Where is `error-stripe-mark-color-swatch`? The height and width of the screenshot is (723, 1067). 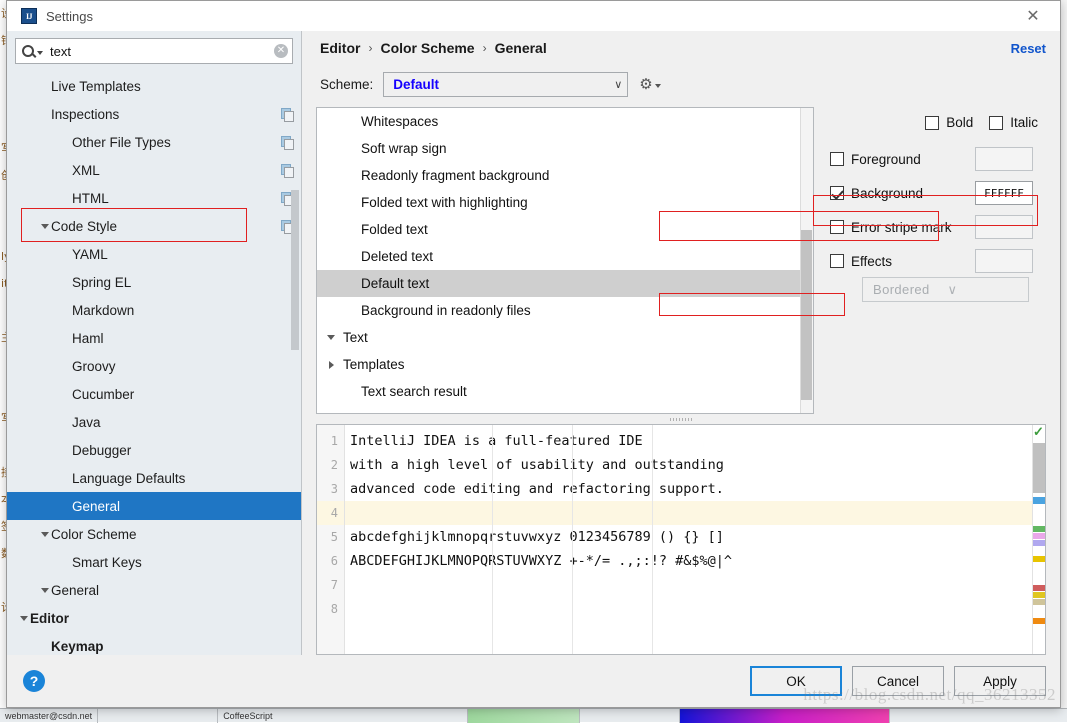
error-stripe-mark-color-swatch is located at coordinates (1004, 227).